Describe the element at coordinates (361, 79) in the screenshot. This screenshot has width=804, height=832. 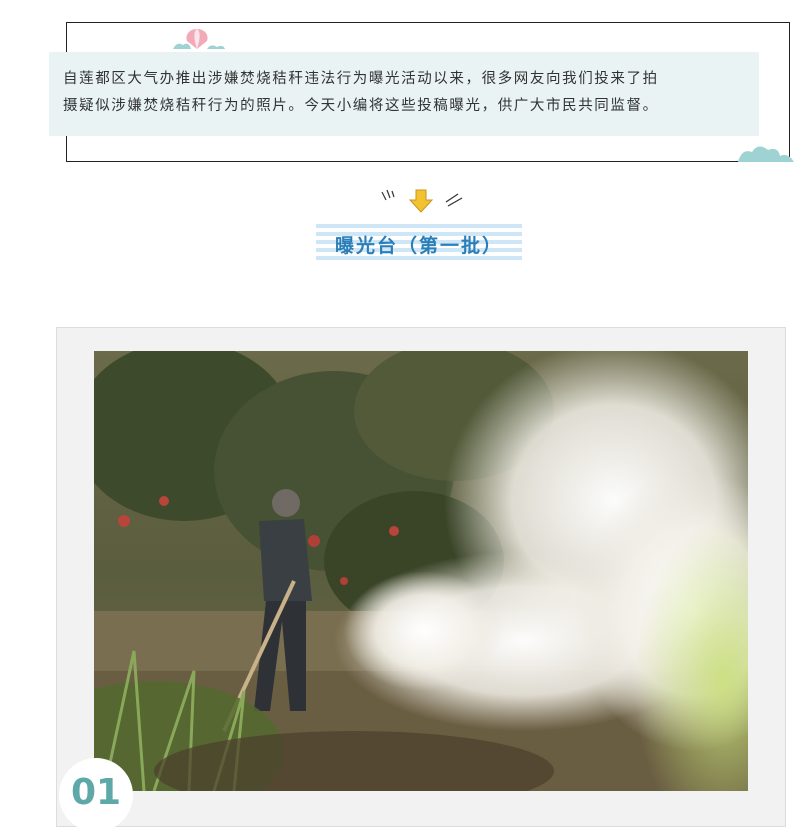
I see `intro-line-1: 自莲都区大气办推出涉嫌焚烧秸秆违法行为曝光活动以来，很多网友向我们投来了拍` at that location.